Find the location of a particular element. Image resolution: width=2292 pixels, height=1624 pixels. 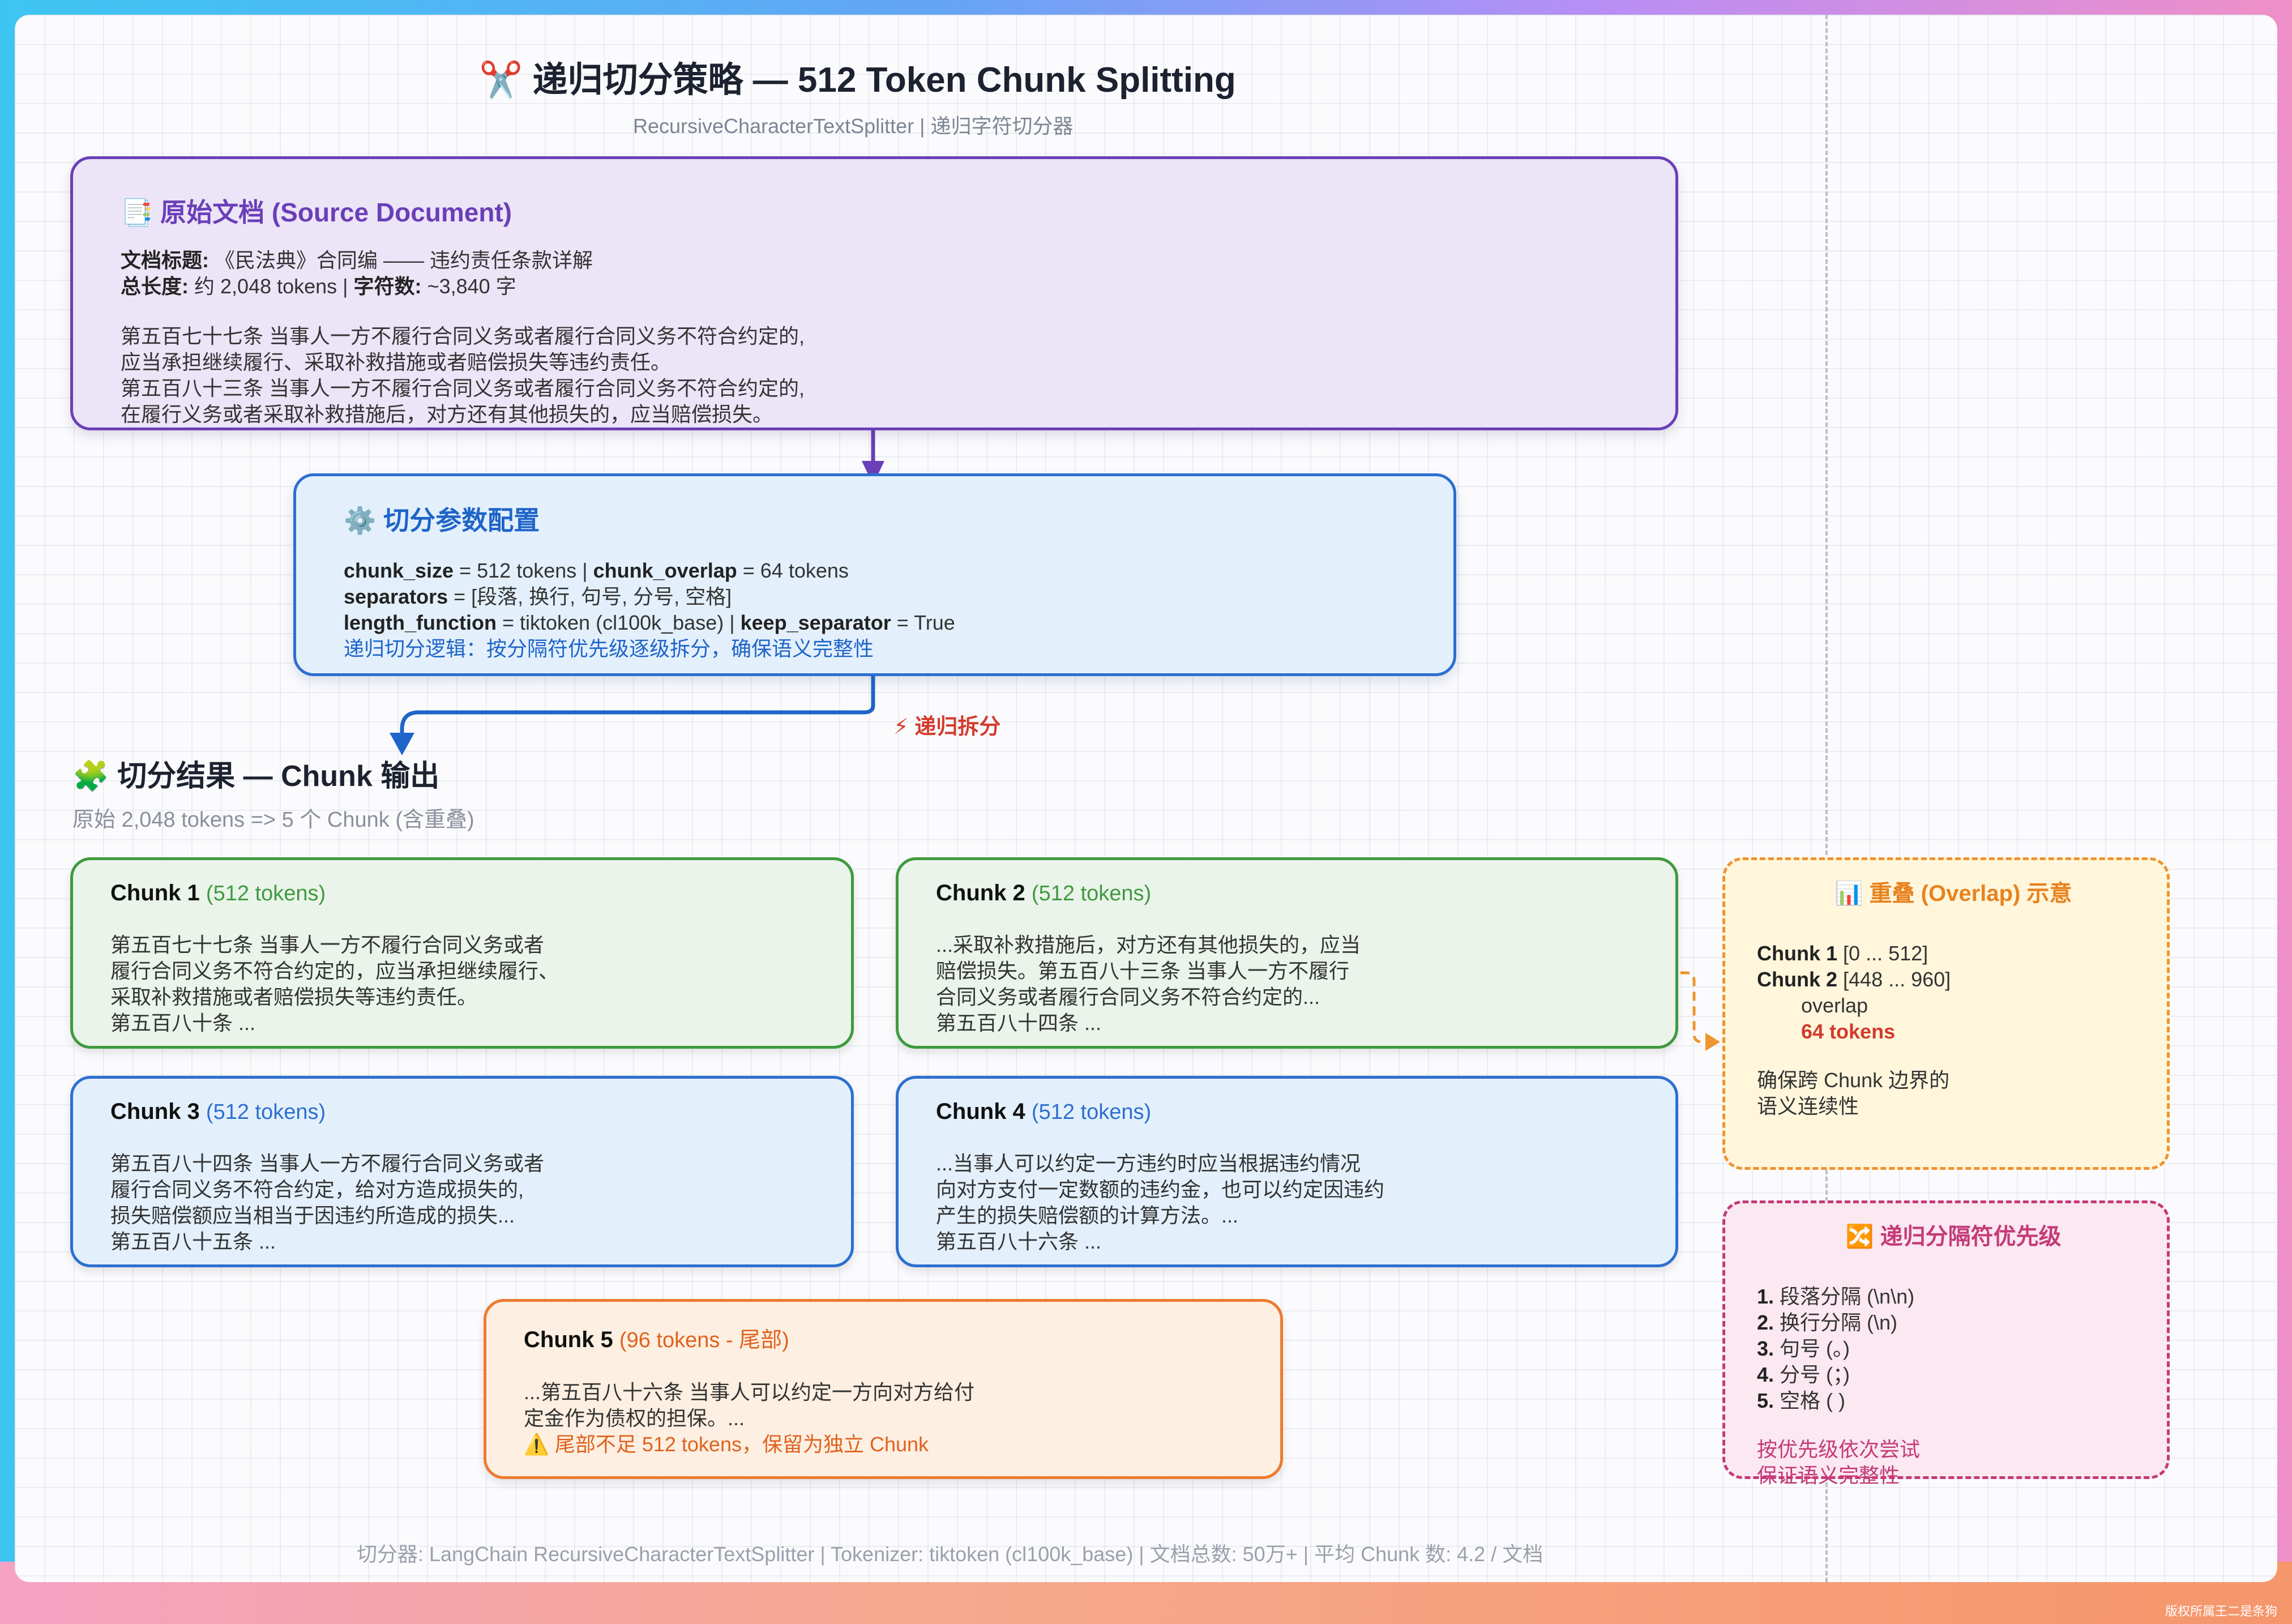

overlap-chunk2-range: Chunk 2 [448 ... 960] is located at coordinates (1854, 979).